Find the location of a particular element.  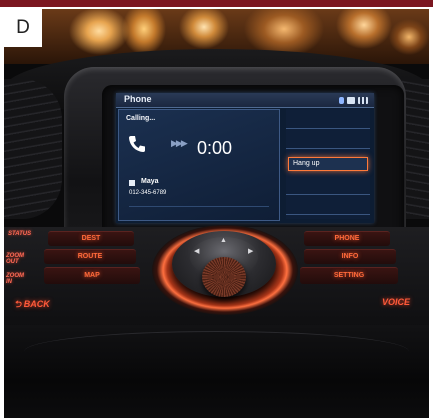

dpad-right-icon: ▶ is located at coordinates (250, 251).